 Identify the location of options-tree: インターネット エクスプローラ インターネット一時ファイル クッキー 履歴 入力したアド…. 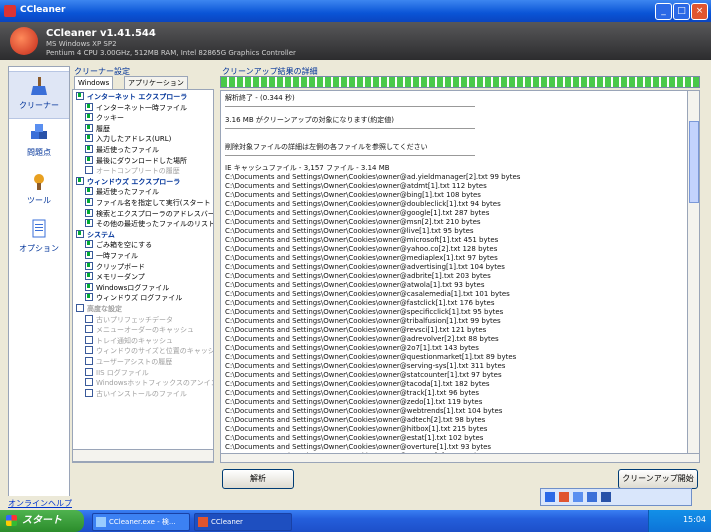
(143, 276).